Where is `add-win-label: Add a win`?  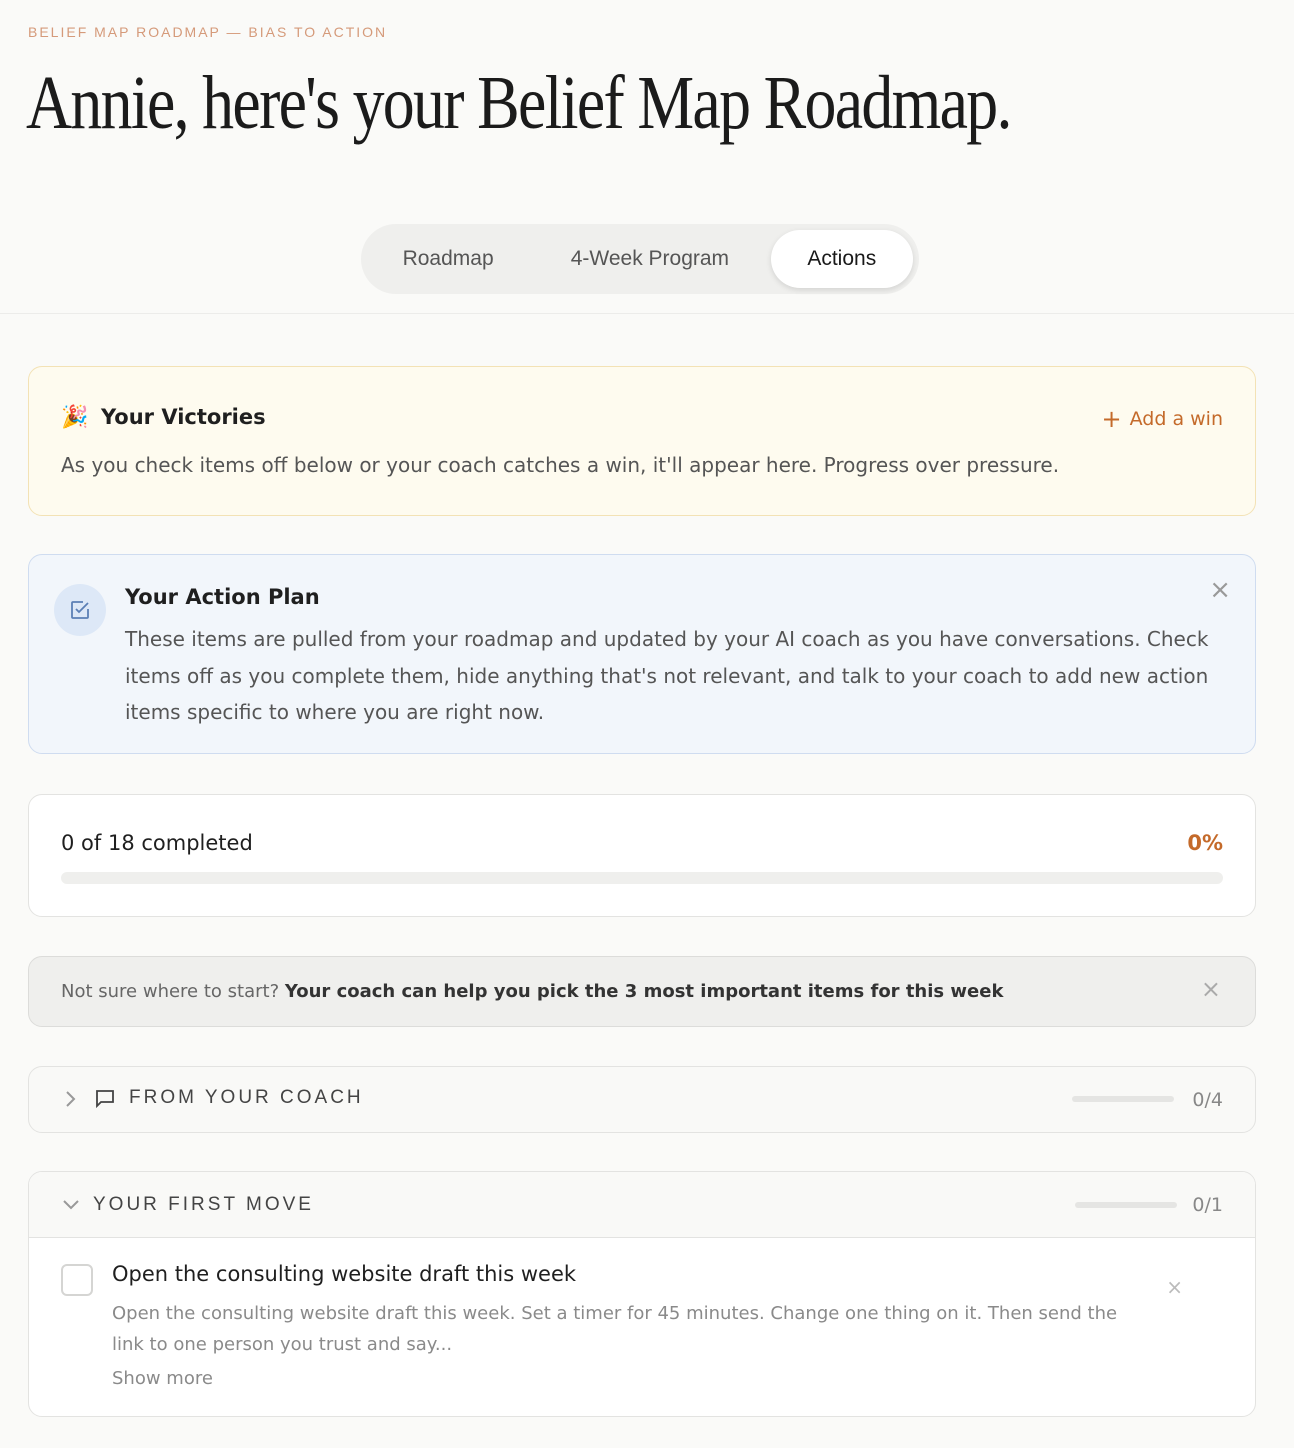
add-win-label: Add a win is located at coordinates (1176, 419).